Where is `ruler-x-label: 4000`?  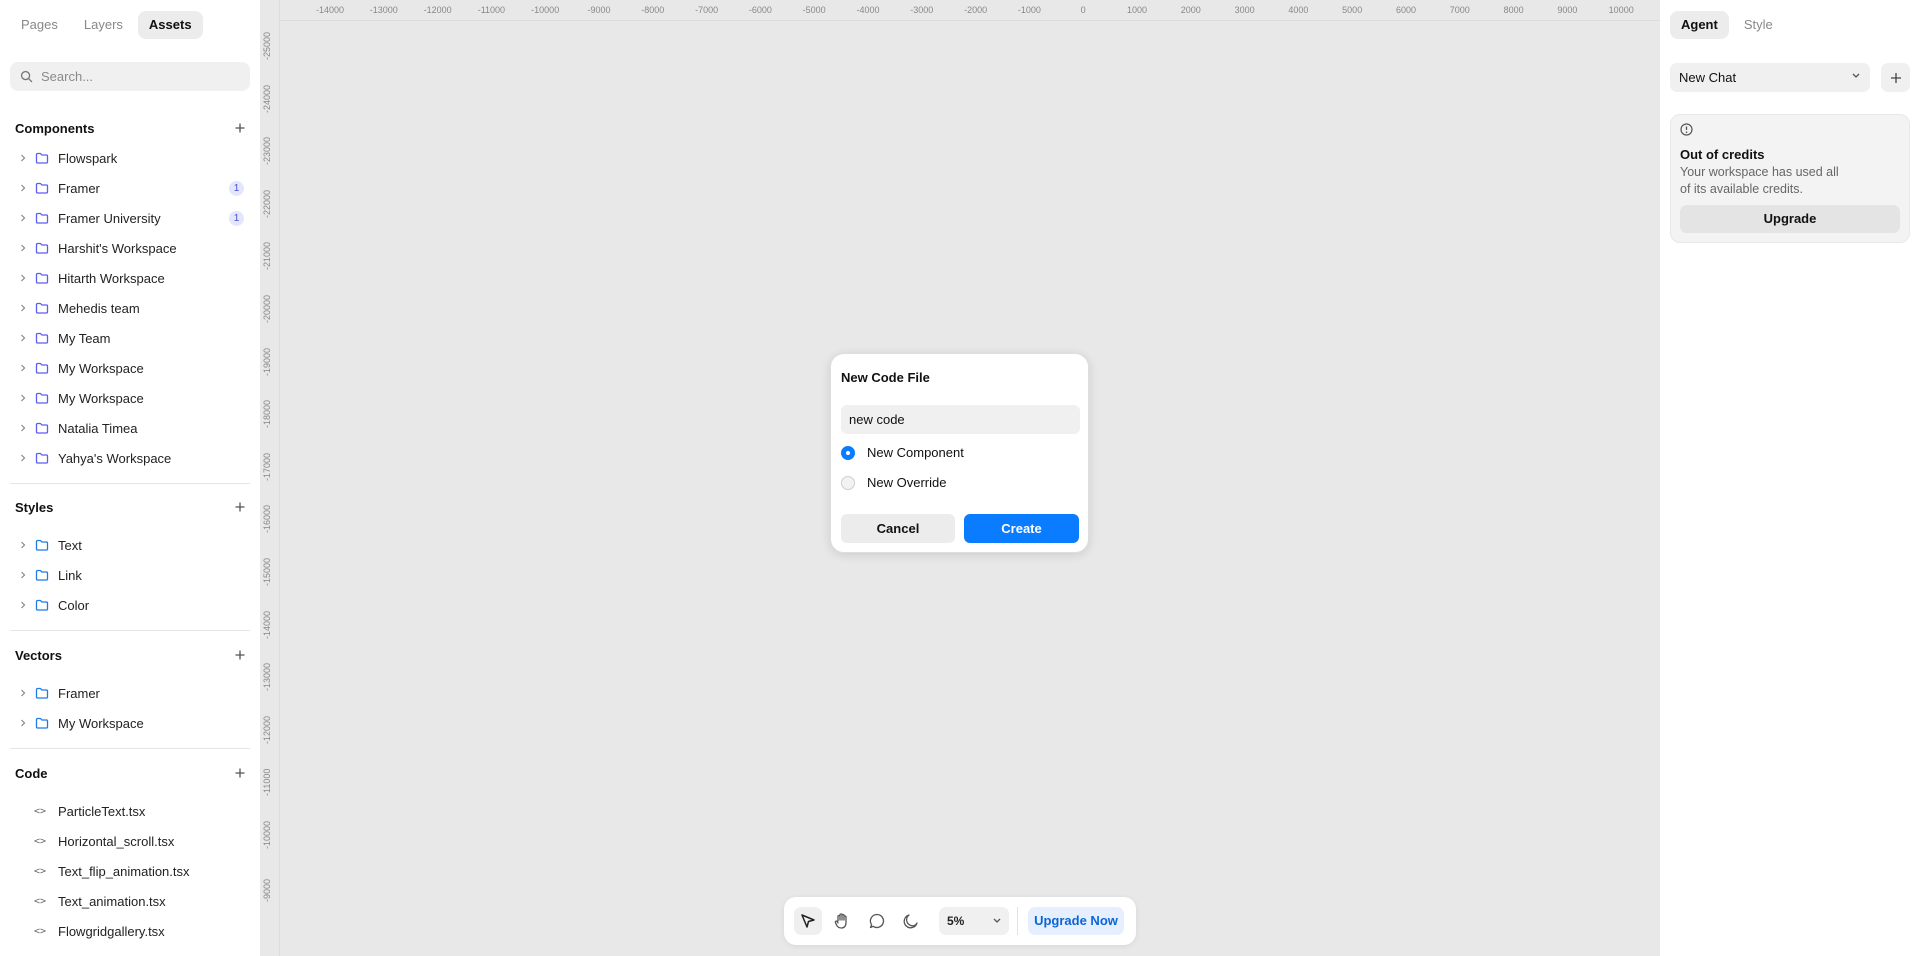 ruler-x-label: 4000 is located at coordinates (1298, 10).